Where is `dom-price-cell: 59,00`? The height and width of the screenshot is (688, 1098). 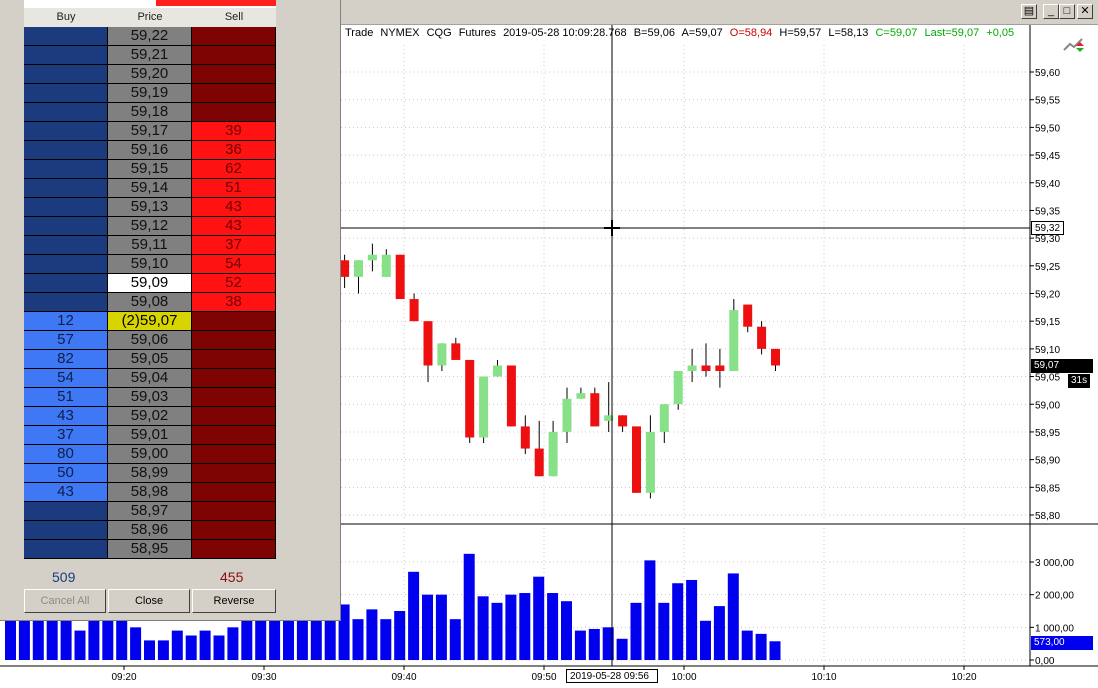 dom-price-cell: 59,00 is located at coordinates (150, 454).